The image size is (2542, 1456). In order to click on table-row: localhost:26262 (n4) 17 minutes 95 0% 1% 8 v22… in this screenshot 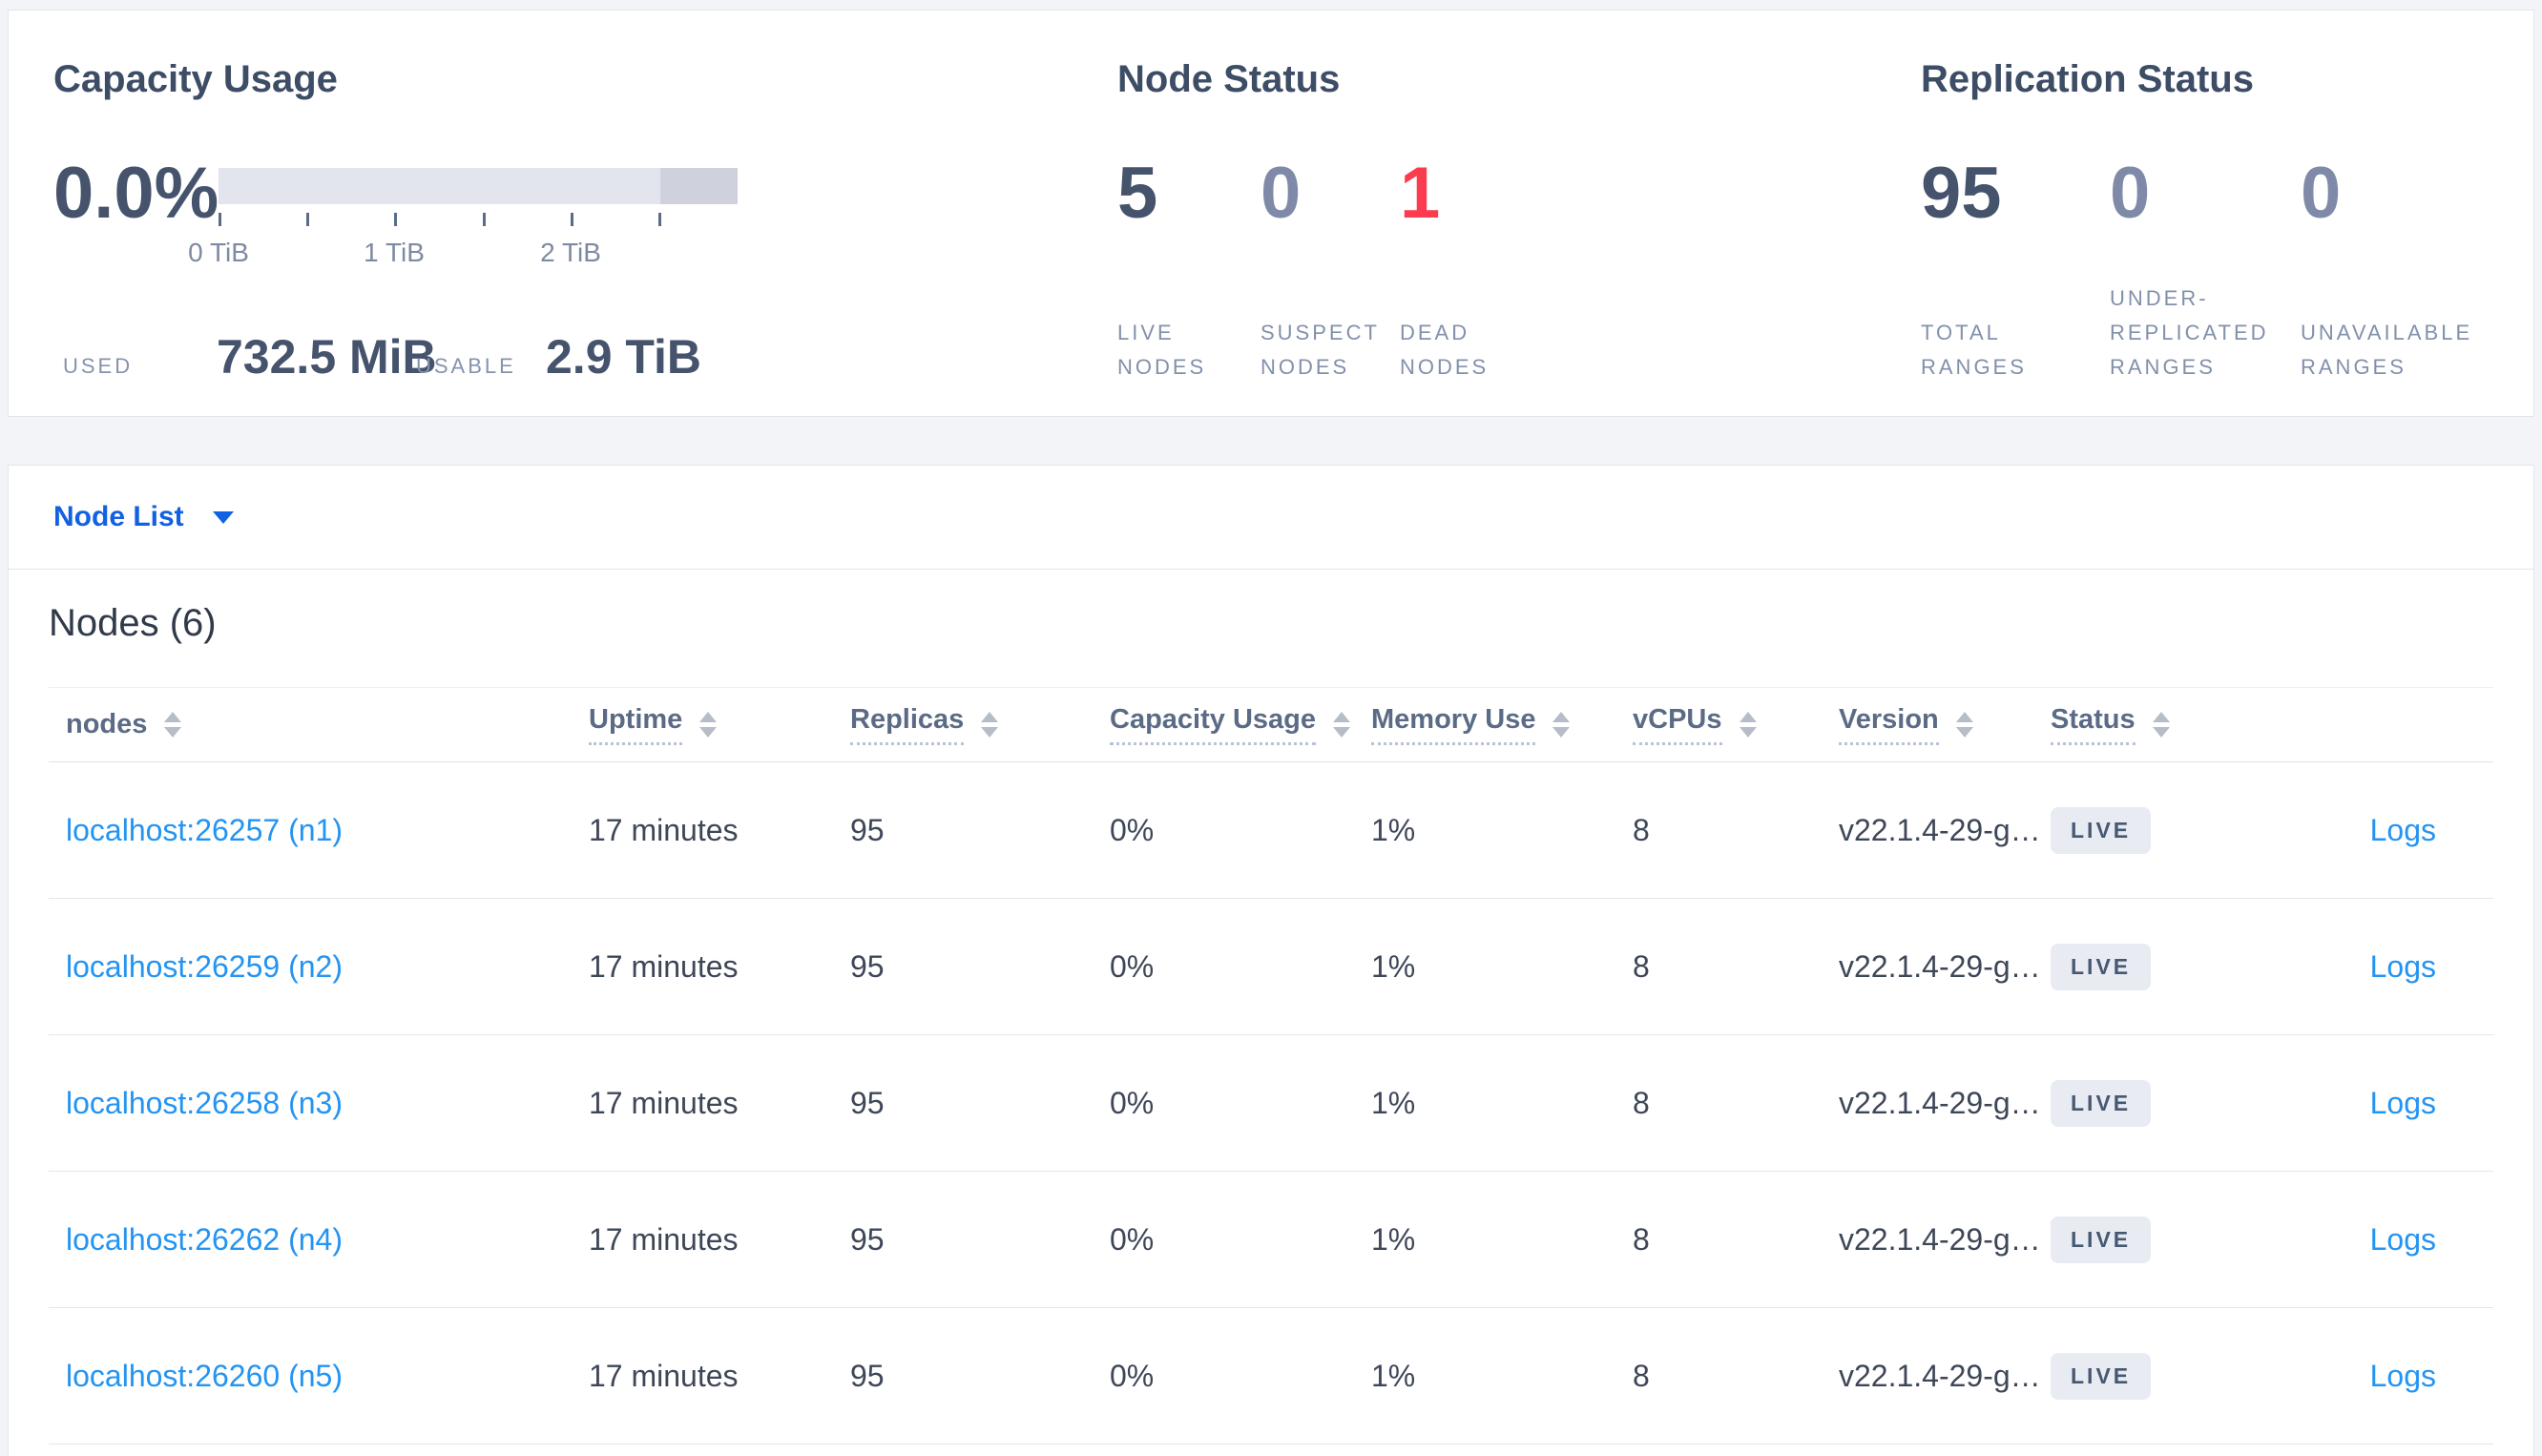, I will do `click(1271, 1240)`.